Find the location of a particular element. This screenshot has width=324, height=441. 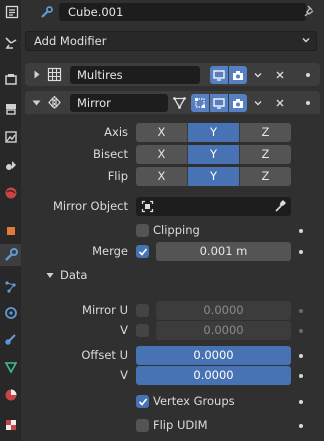

properties-header: Cube.001 is located at coordinates (172, 12).